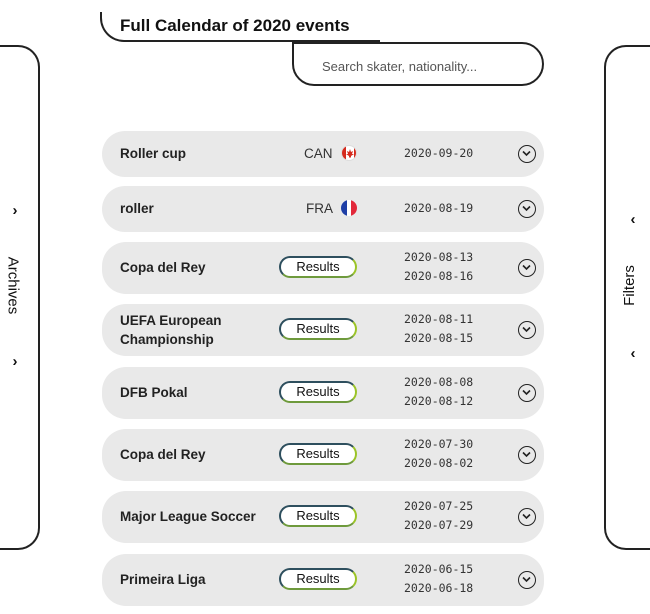 Image resolution: width=650 pixels, height=614 pixels. What do you see at coordinates (439, 444) in the screenshot?
I see `event-date: 2020-07-30` at bounding box center [439, 444].